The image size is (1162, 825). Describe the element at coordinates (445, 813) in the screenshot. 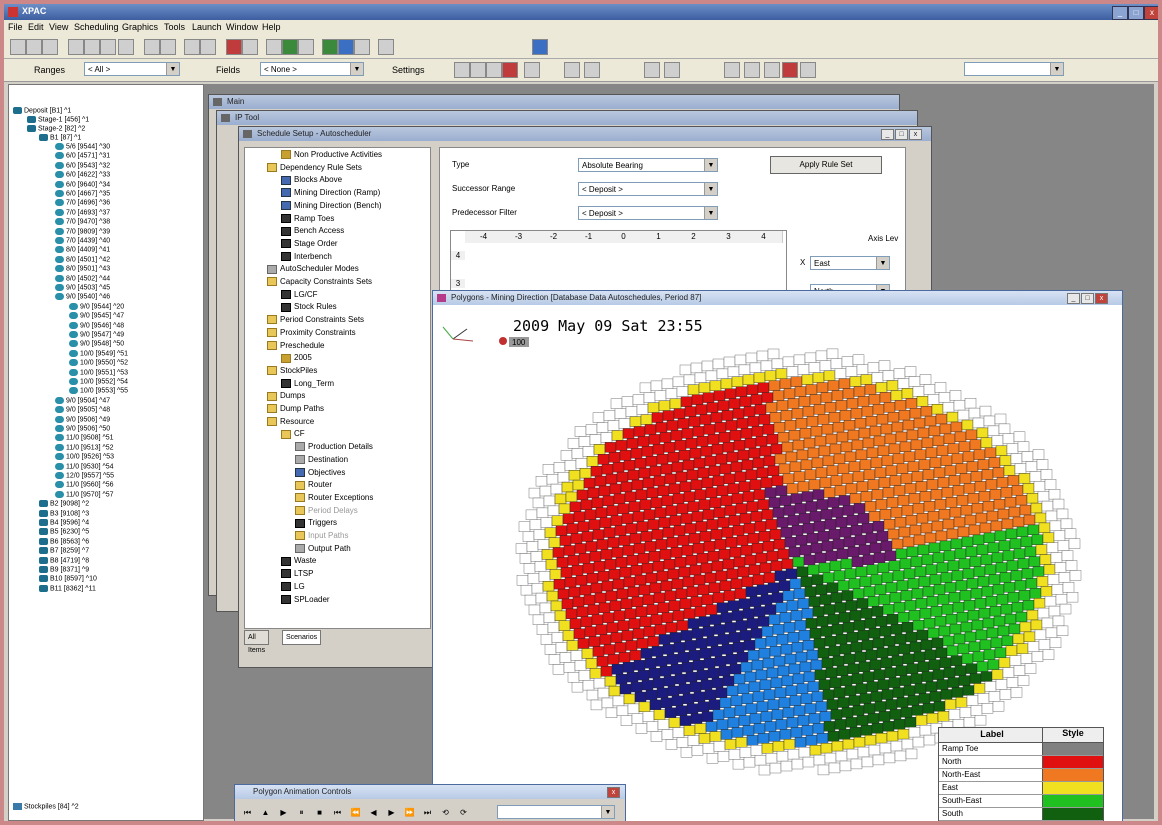

I see `animation-control-button: ⟲` at that location.